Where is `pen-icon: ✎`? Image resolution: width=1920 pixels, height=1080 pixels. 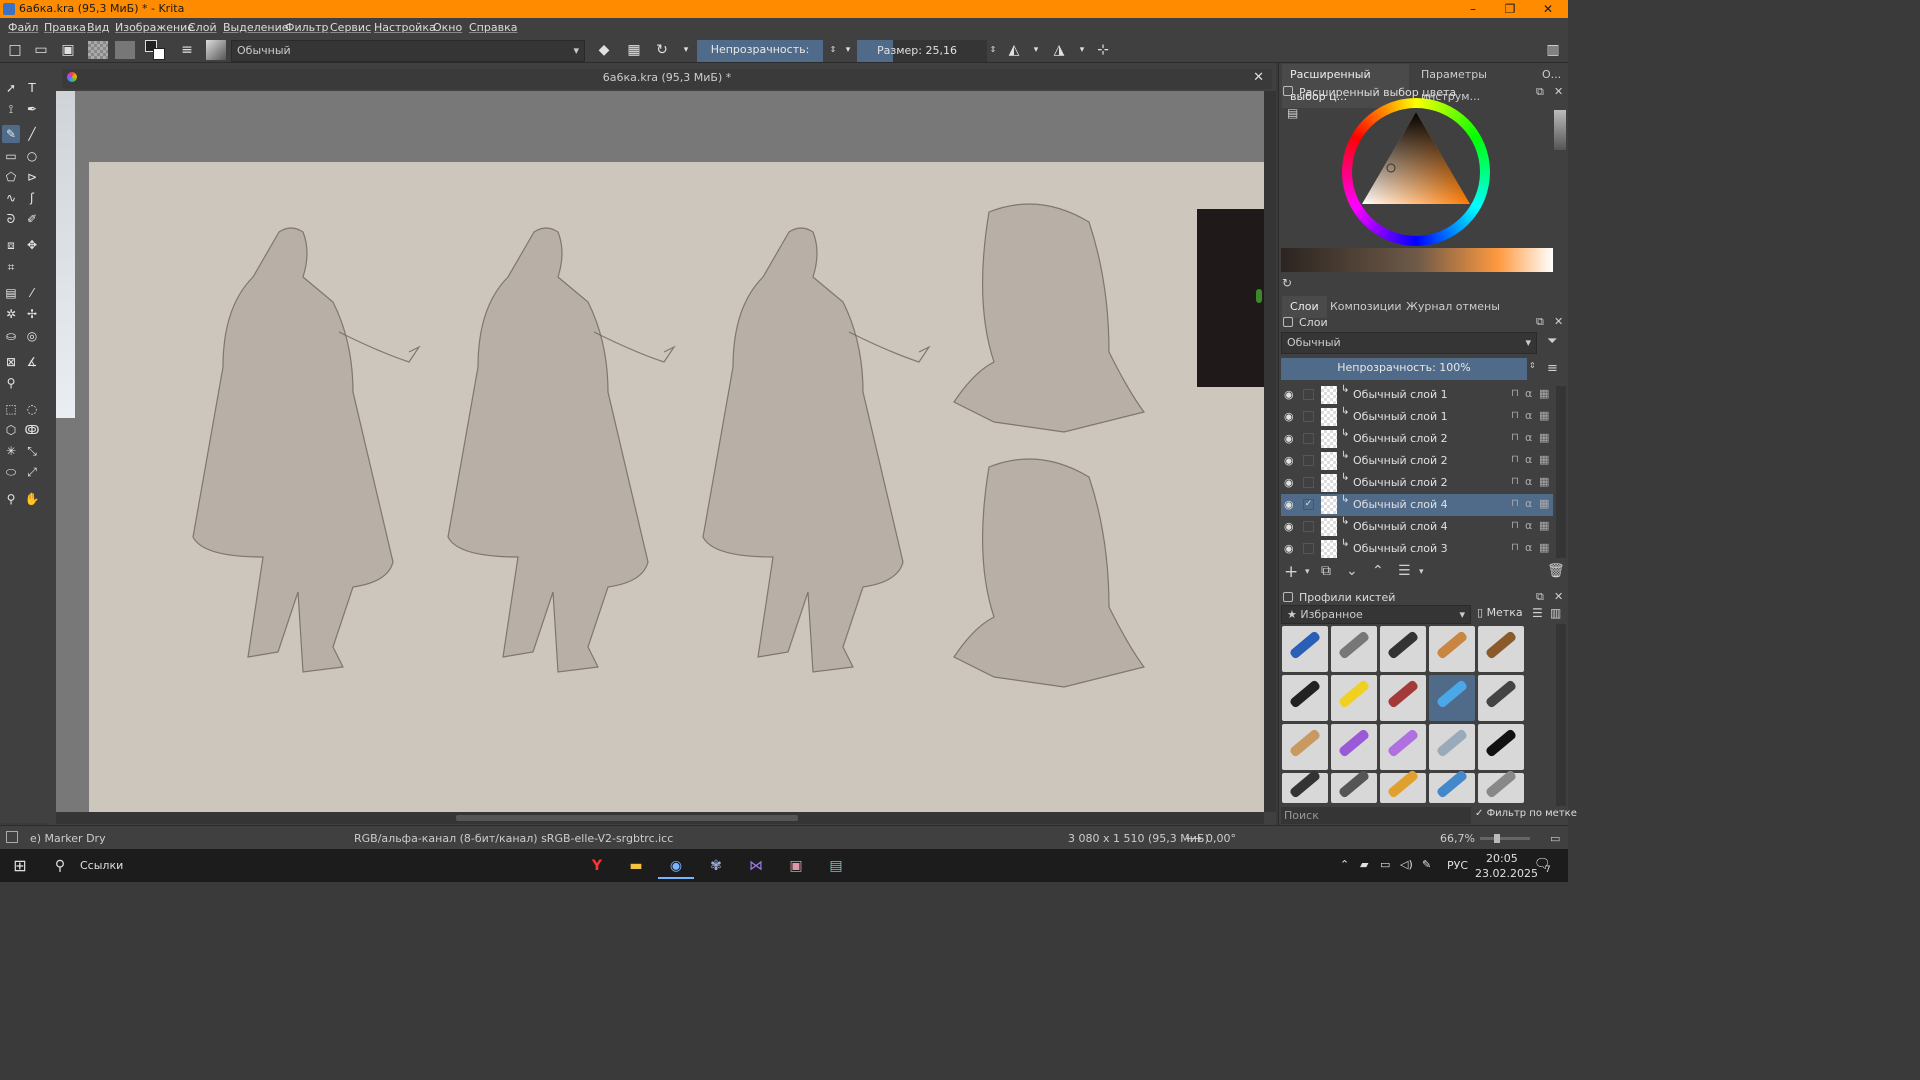
pen-icon: ✎ is located at coordinates (1426, 864).